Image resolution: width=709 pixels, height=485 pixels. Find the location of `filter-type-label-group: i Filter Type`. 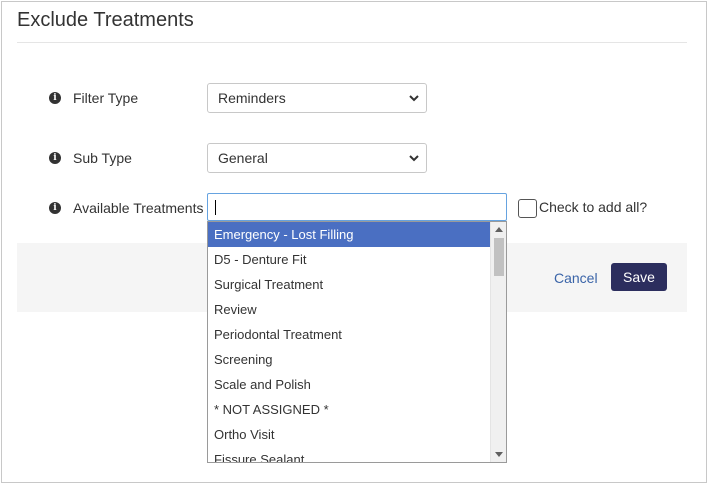

filter-type-label-group: i Filter Type is located at coordinates (93, 98).